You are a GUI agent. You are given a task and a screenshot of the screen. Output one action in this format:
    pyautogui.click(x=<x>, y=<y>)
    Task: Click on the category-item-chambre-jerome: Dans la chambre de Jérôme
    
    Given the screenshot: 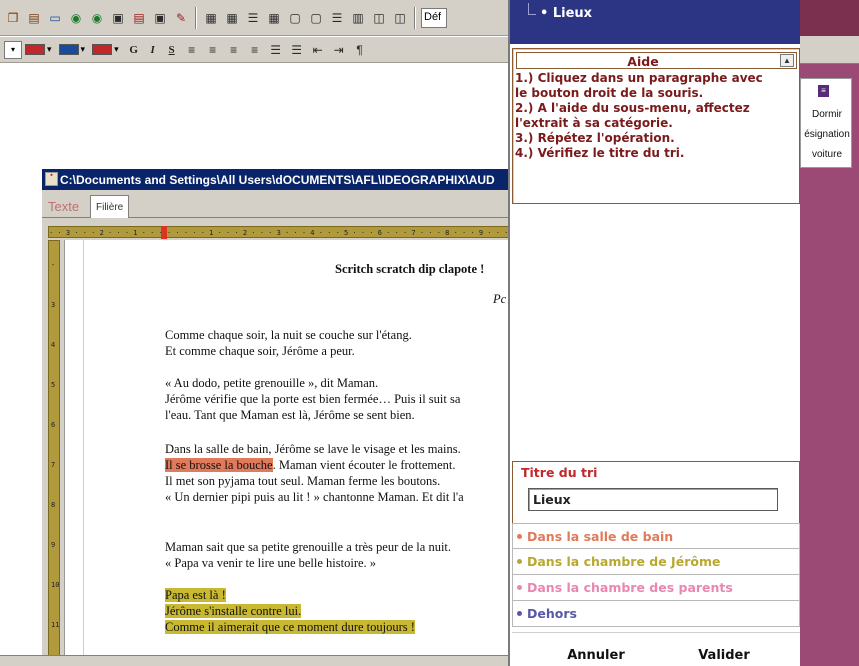 What is the action you would take?
    pyautogui.click(x=656, y=562)
    